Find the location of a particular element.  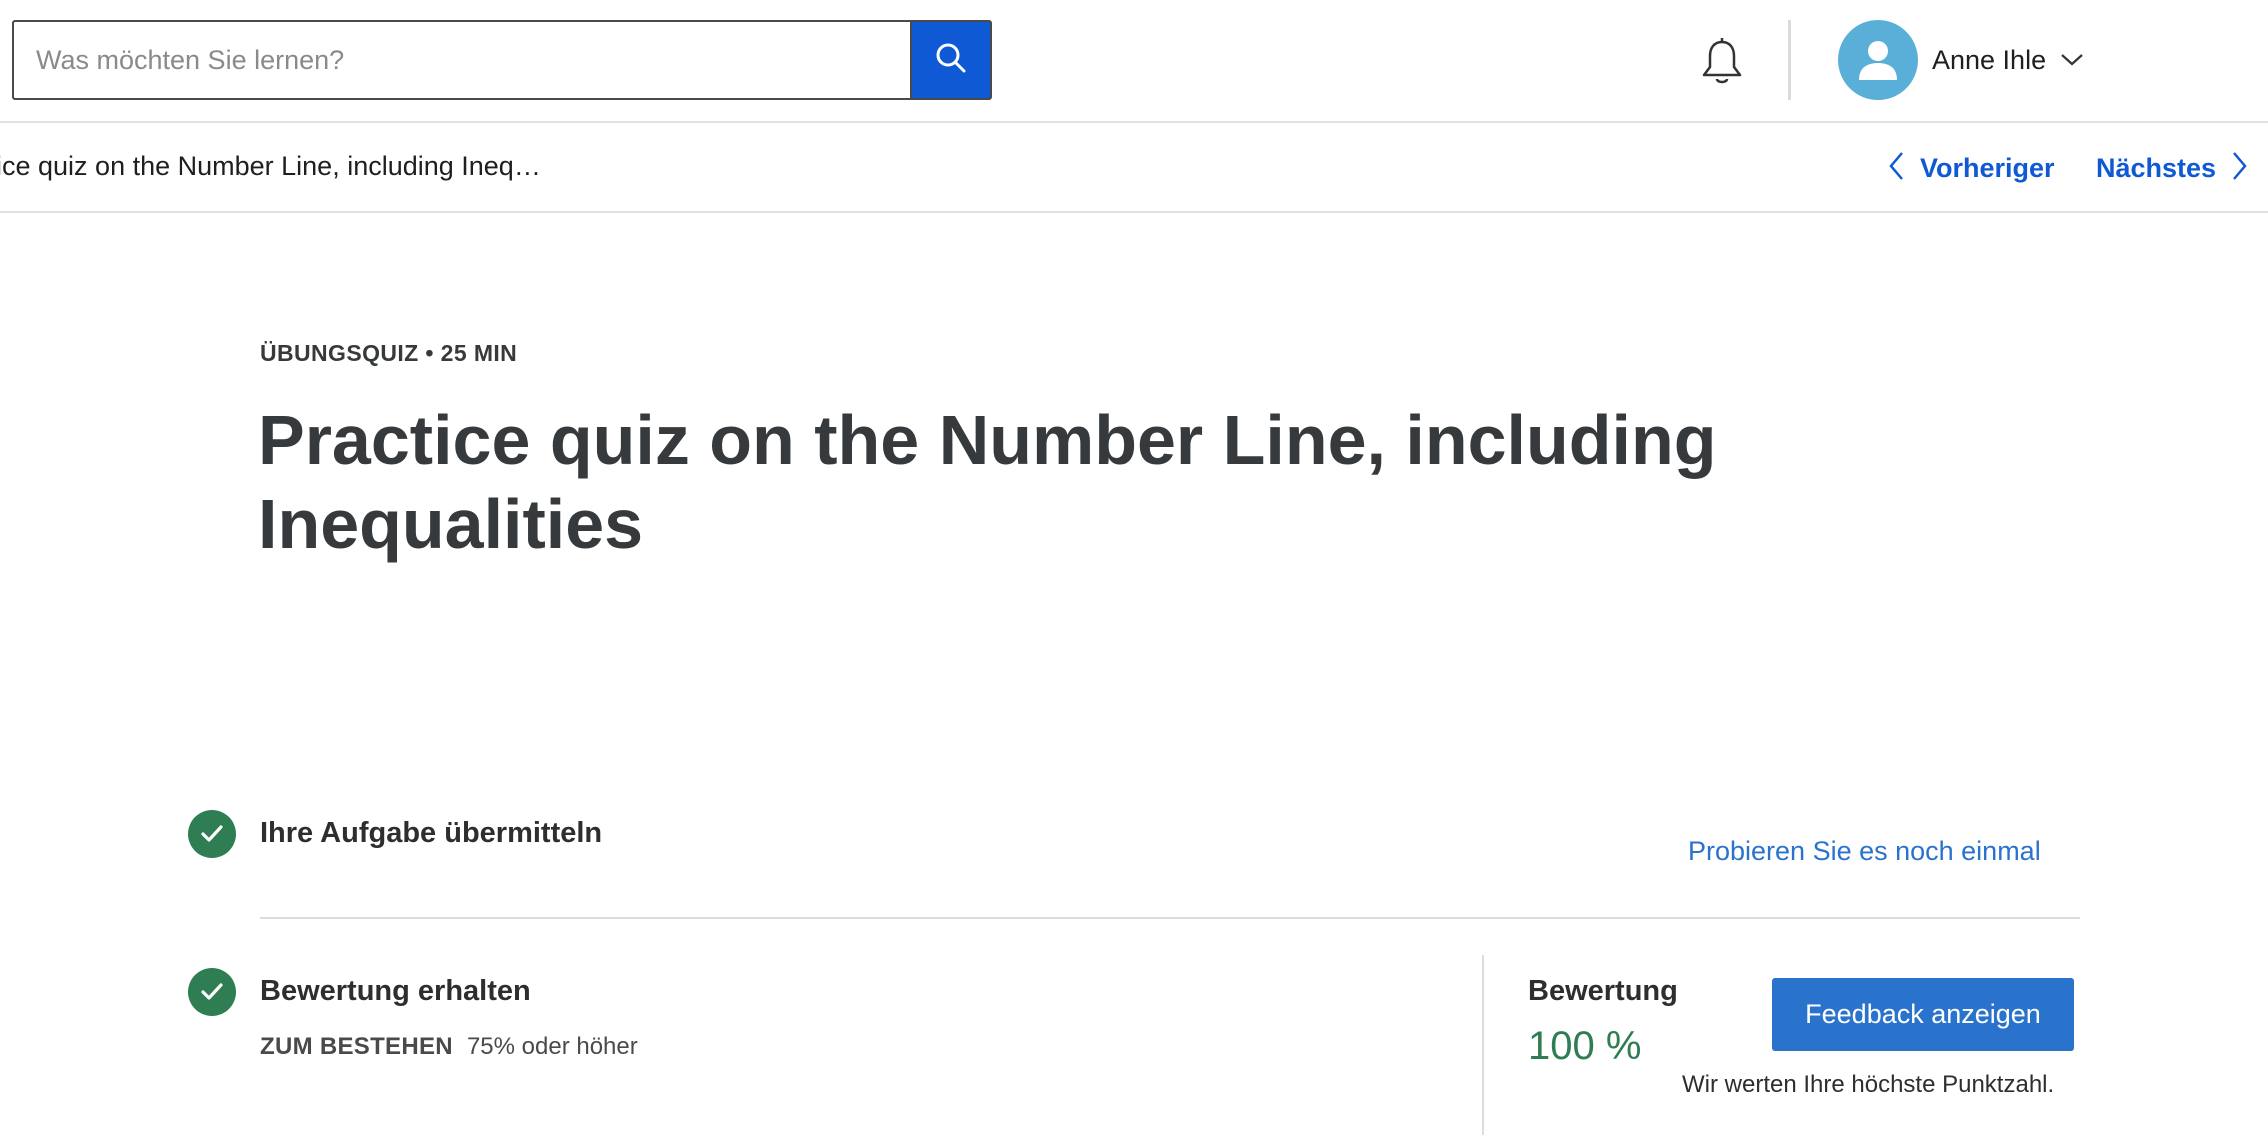

search-button is located at coordinates (951, 60).